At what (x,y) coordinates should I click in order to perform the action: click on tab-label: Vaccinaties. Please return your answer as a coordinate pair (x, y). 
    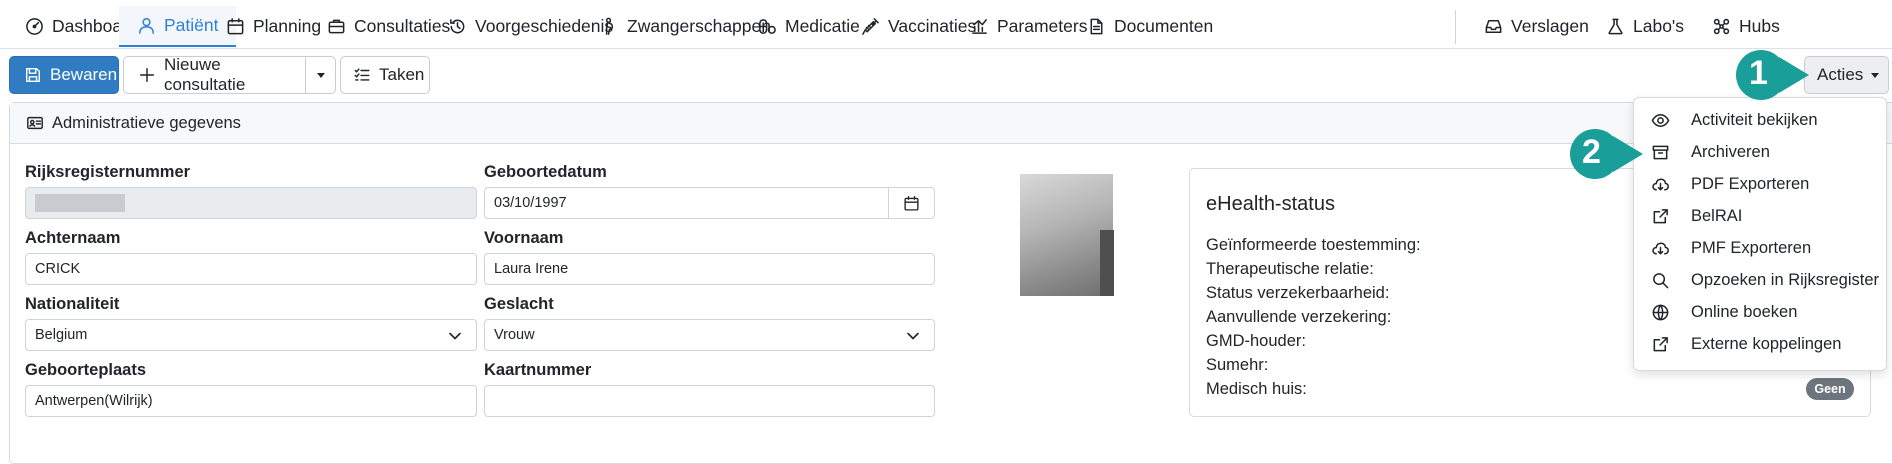
    Looking at the image, I should click on (932, 26).